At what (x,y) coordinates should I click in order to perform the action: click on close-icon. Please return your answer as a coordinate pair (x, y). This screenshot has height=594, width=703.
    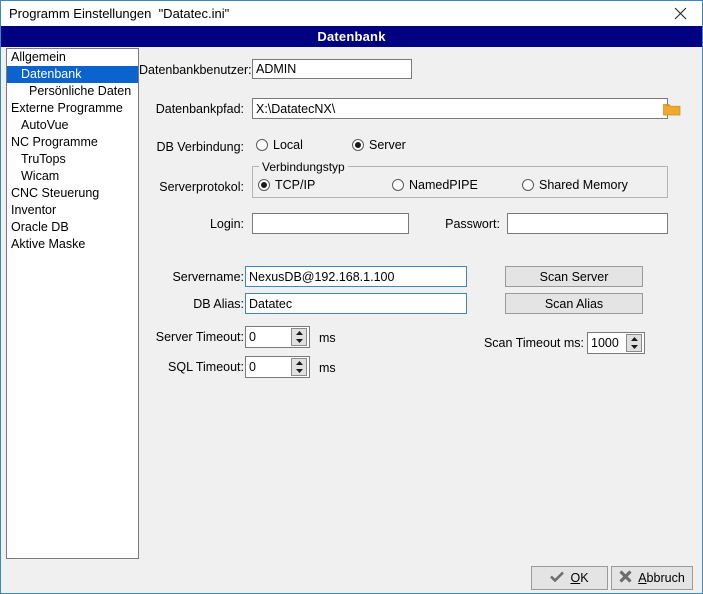
    Looking at the image, I should click on (680, 13).